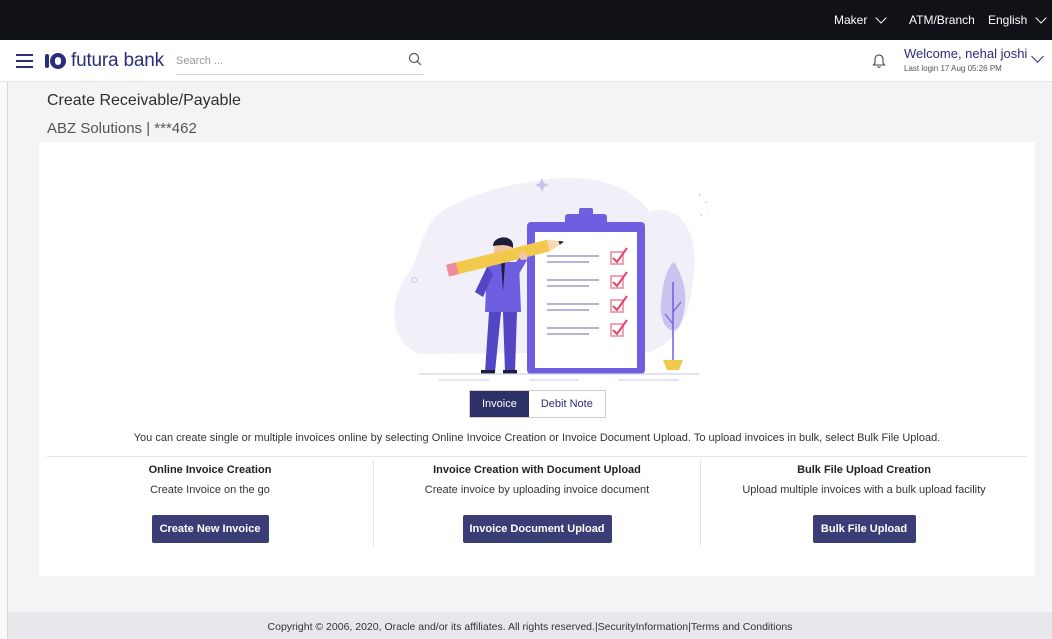 This screenshot has width=1052, height=639. Describe the element at coordinates (210, 470) in the screenshot. I see `option-heading: Online Invoice Creation` at that location.